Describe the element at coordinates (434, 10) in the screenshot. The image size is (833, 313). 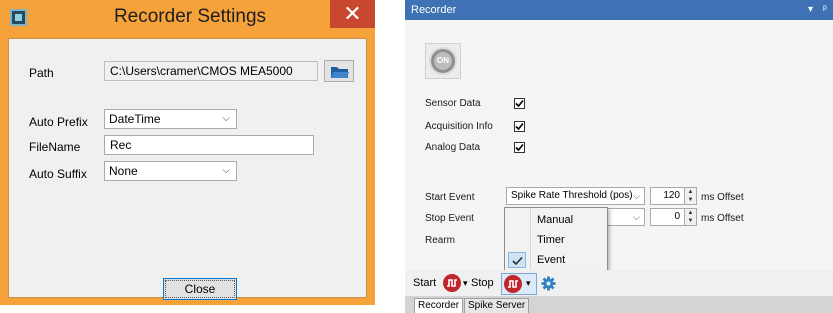
I see `recorder-title: Recorder` at that location.